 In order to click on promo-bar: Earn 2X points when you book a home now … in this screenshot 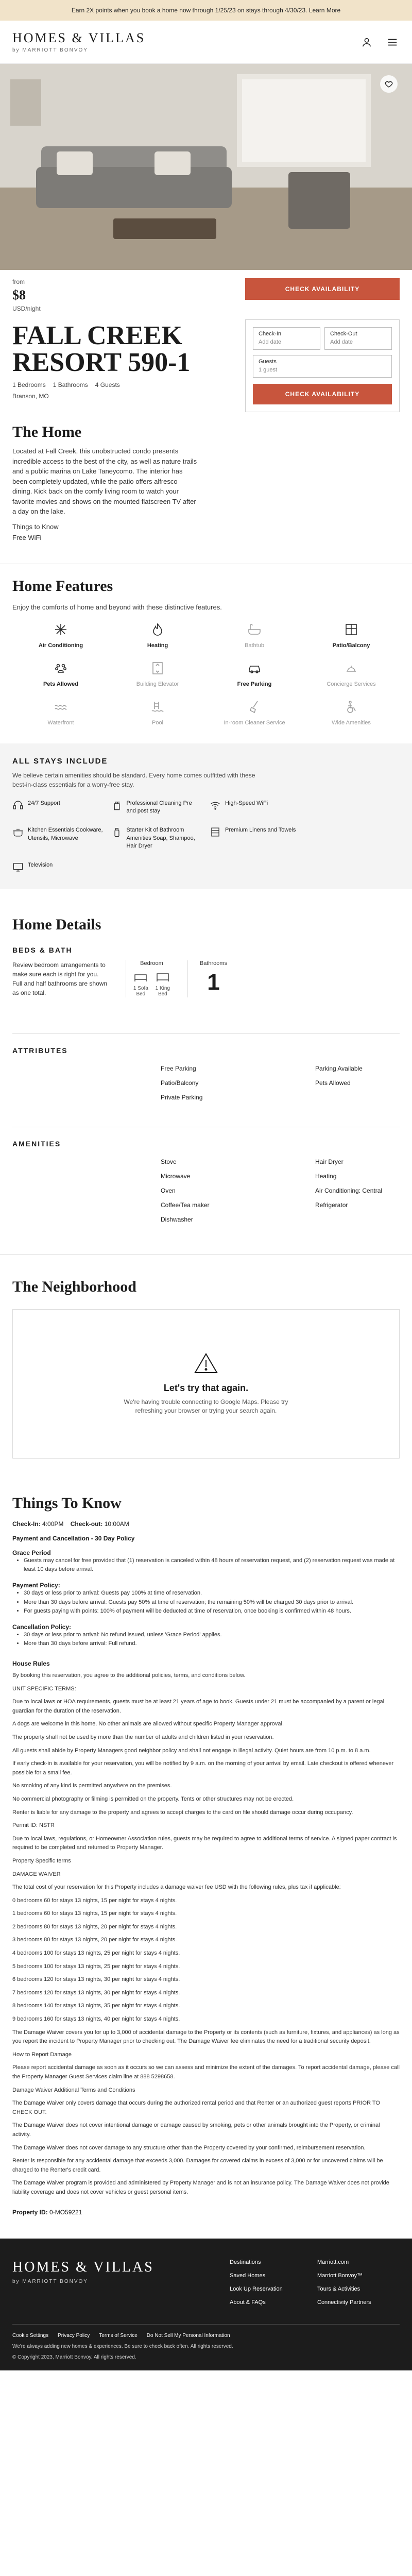, I will do `click(206, 10)`.